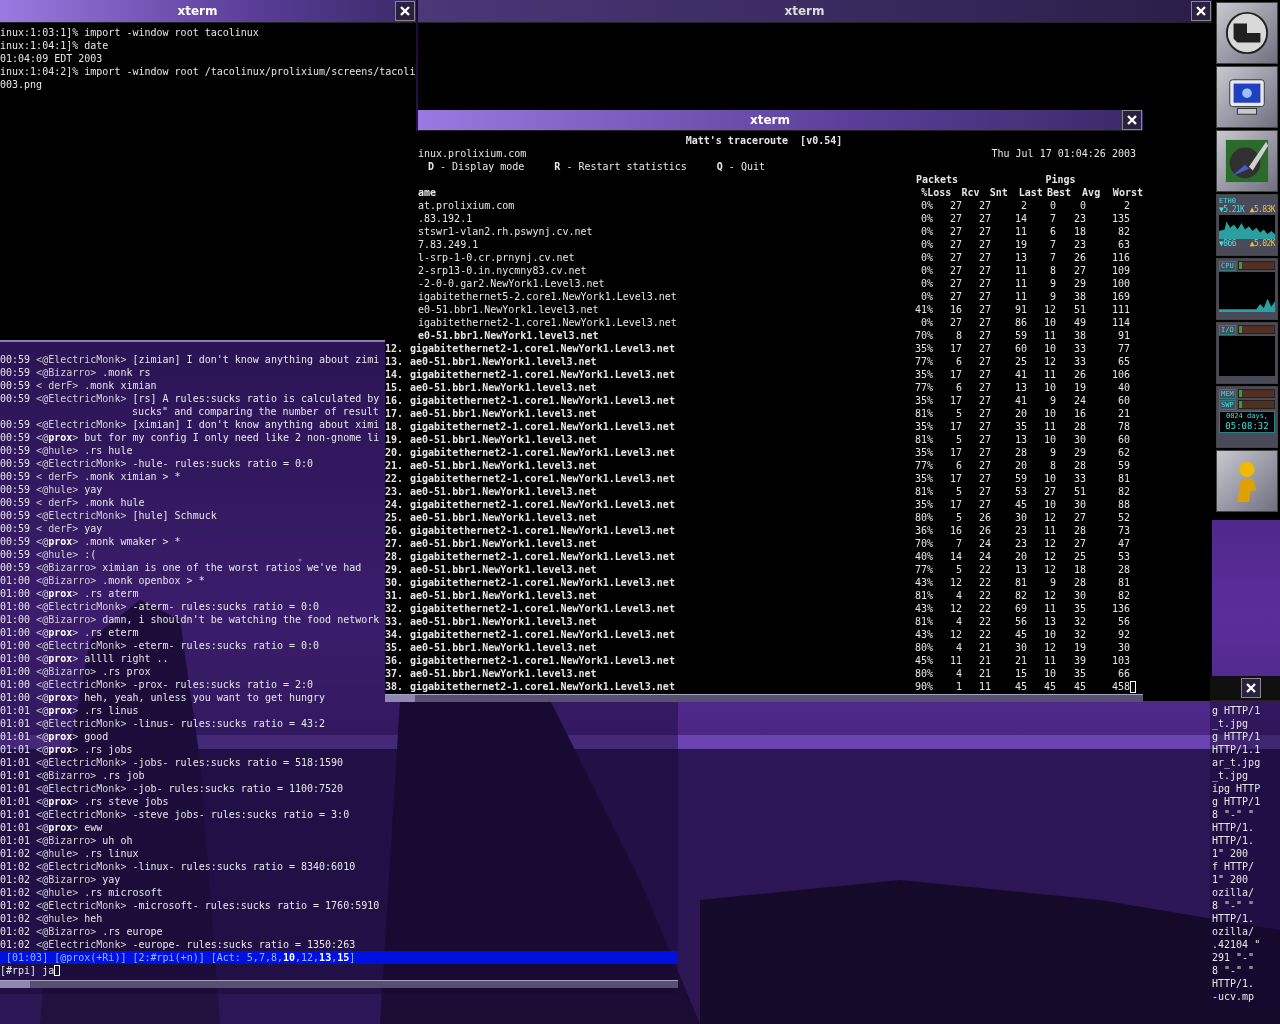 The width and height of the screenshot is (1280, 1024). Describe the element at coordinates (123, 775) in the screenshot. I see `chat-message: .rs job` at that location.